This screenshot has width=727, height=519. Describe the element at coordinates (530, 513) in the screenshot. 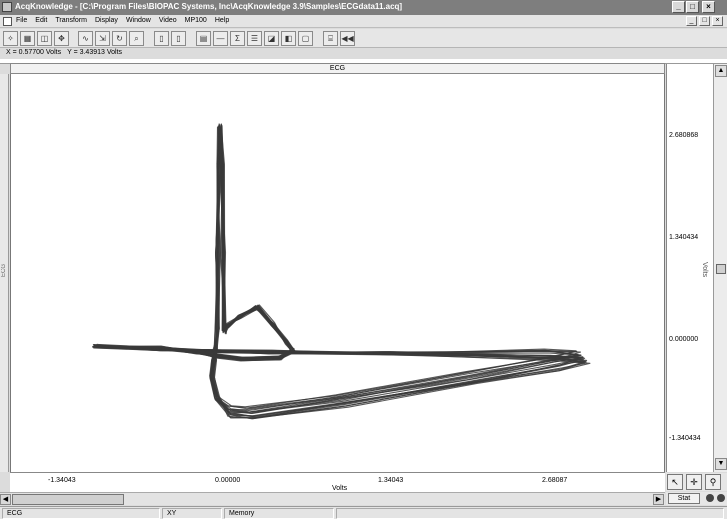

I see `status-blank` at that location.